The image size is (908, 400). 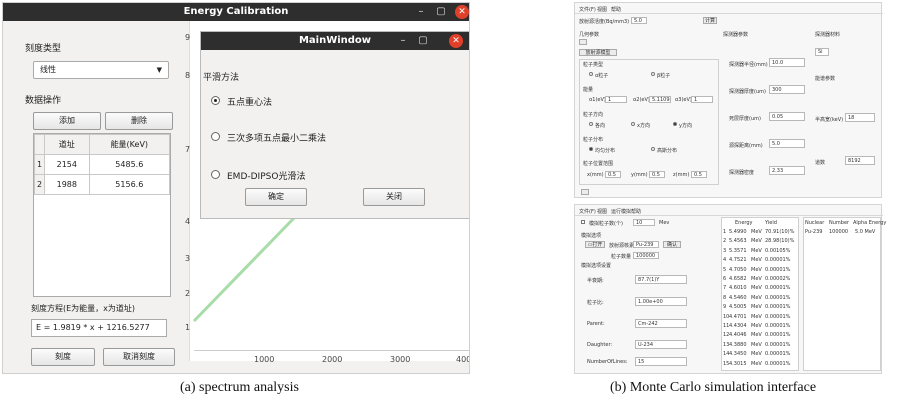 What do you see at coordinates (779, 241) in the screenshot?
I see `cell-yield: 28.98(10)%` at bounding box center [779, 241].